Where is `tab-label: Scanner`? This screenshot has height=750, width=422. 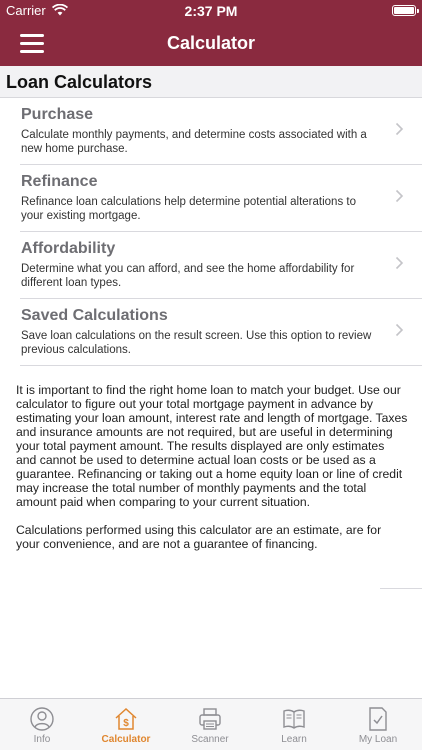
tab-label: Scanner is located at coordinates (210, 739).